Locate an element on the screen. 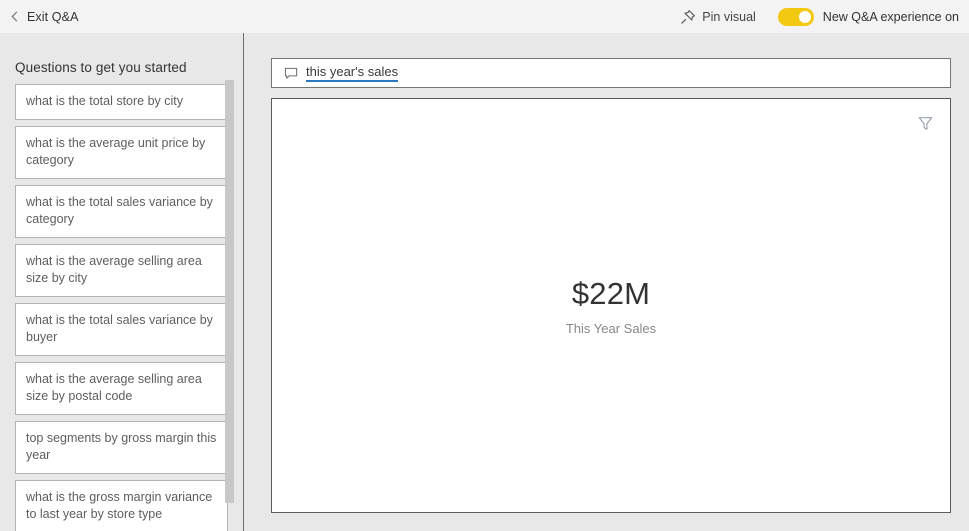  toggle-knob is located at coordinates (804, 16).